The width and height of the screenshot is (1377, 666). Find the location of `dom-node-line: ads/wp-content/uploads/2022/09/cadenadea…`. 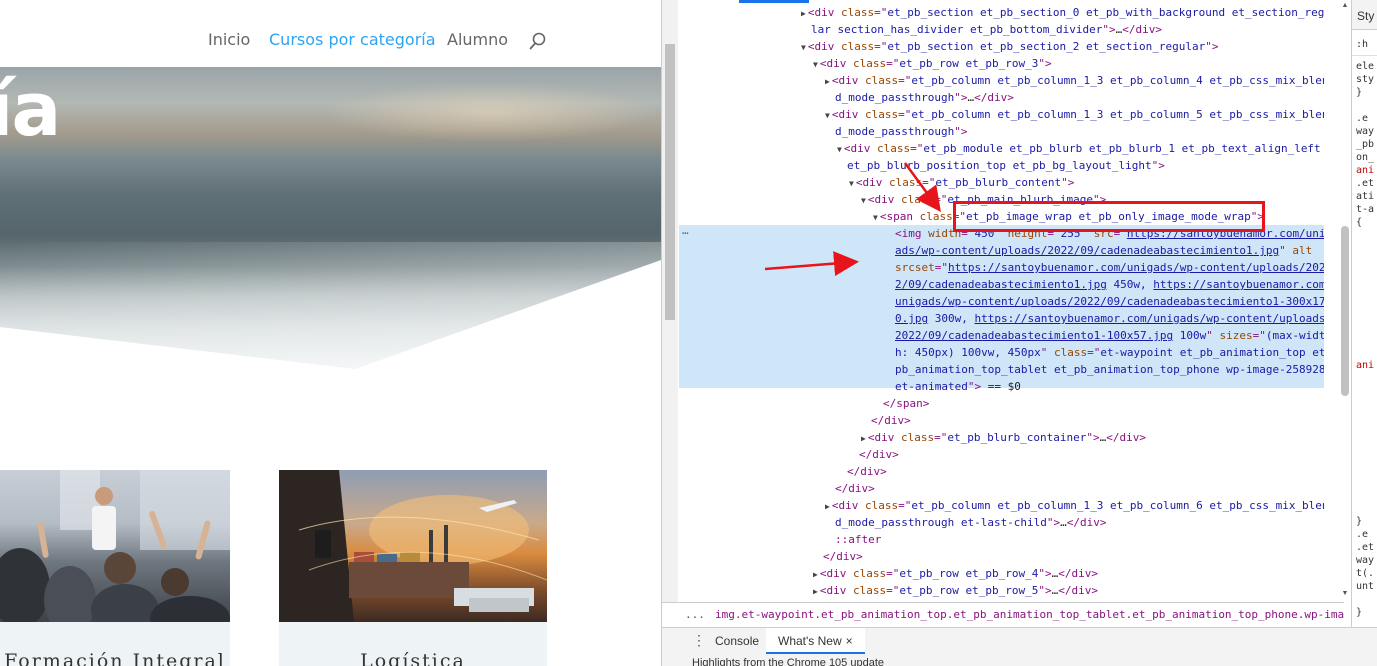

dom-node-line: ads/wp-content/uploads/2022/09/cadenadea… is located at coordinates (1103, 250).